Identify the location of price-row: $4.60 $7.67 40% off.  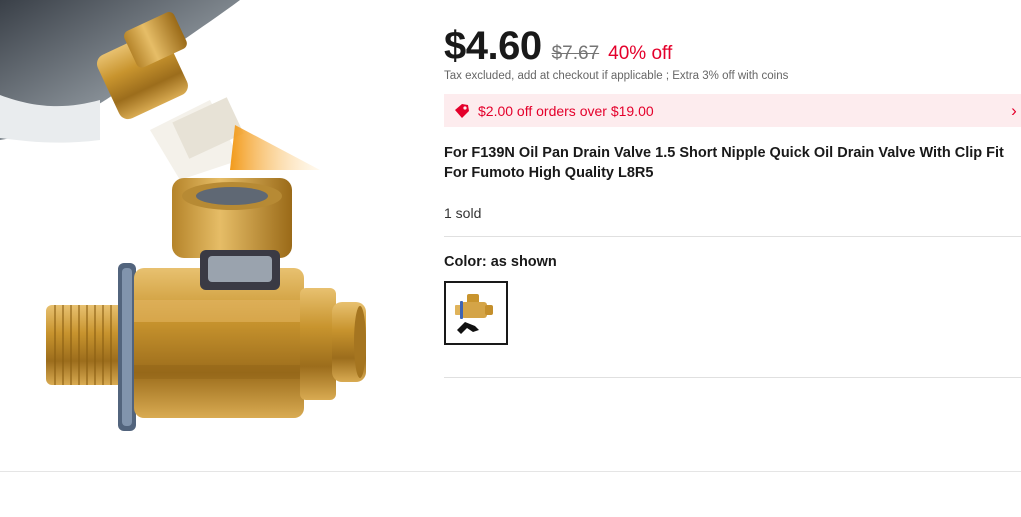
(558, 47).